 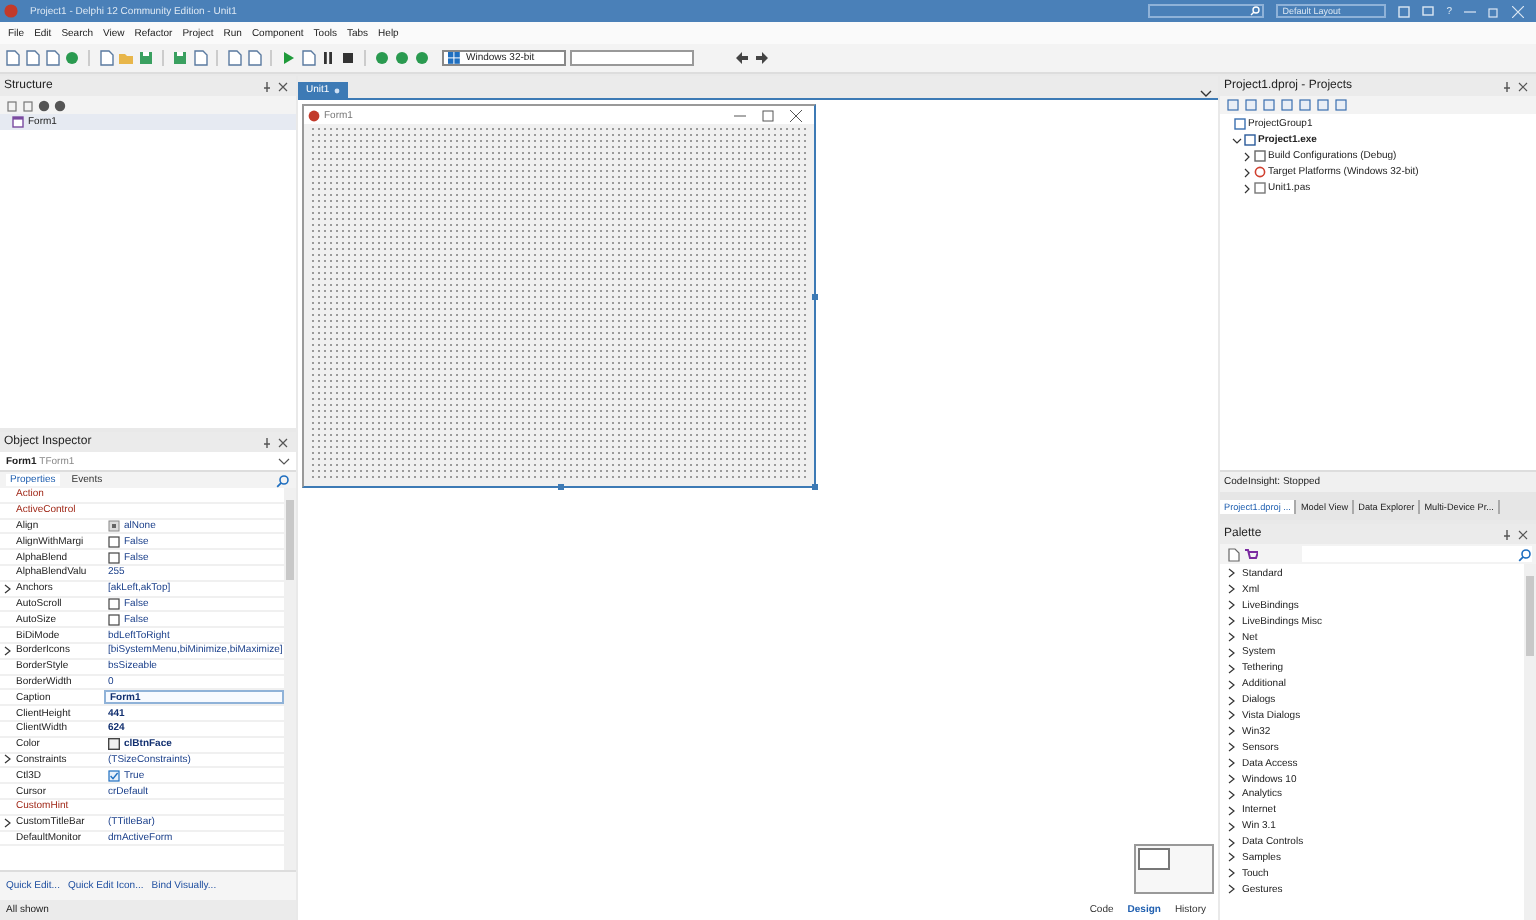 I want to click on play-icon, so click(x=288, y=58).